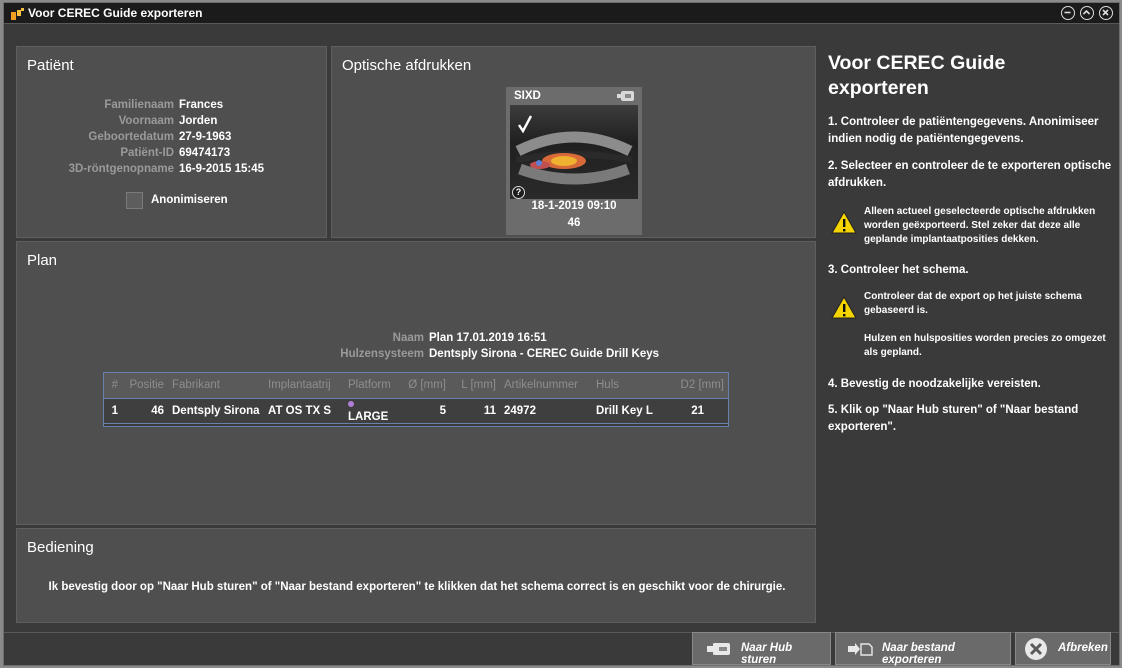 This screenshot has height=668, width=1122. I want to click on title-bar: Voor CEREC Guide exporteren, so click(561, 13).